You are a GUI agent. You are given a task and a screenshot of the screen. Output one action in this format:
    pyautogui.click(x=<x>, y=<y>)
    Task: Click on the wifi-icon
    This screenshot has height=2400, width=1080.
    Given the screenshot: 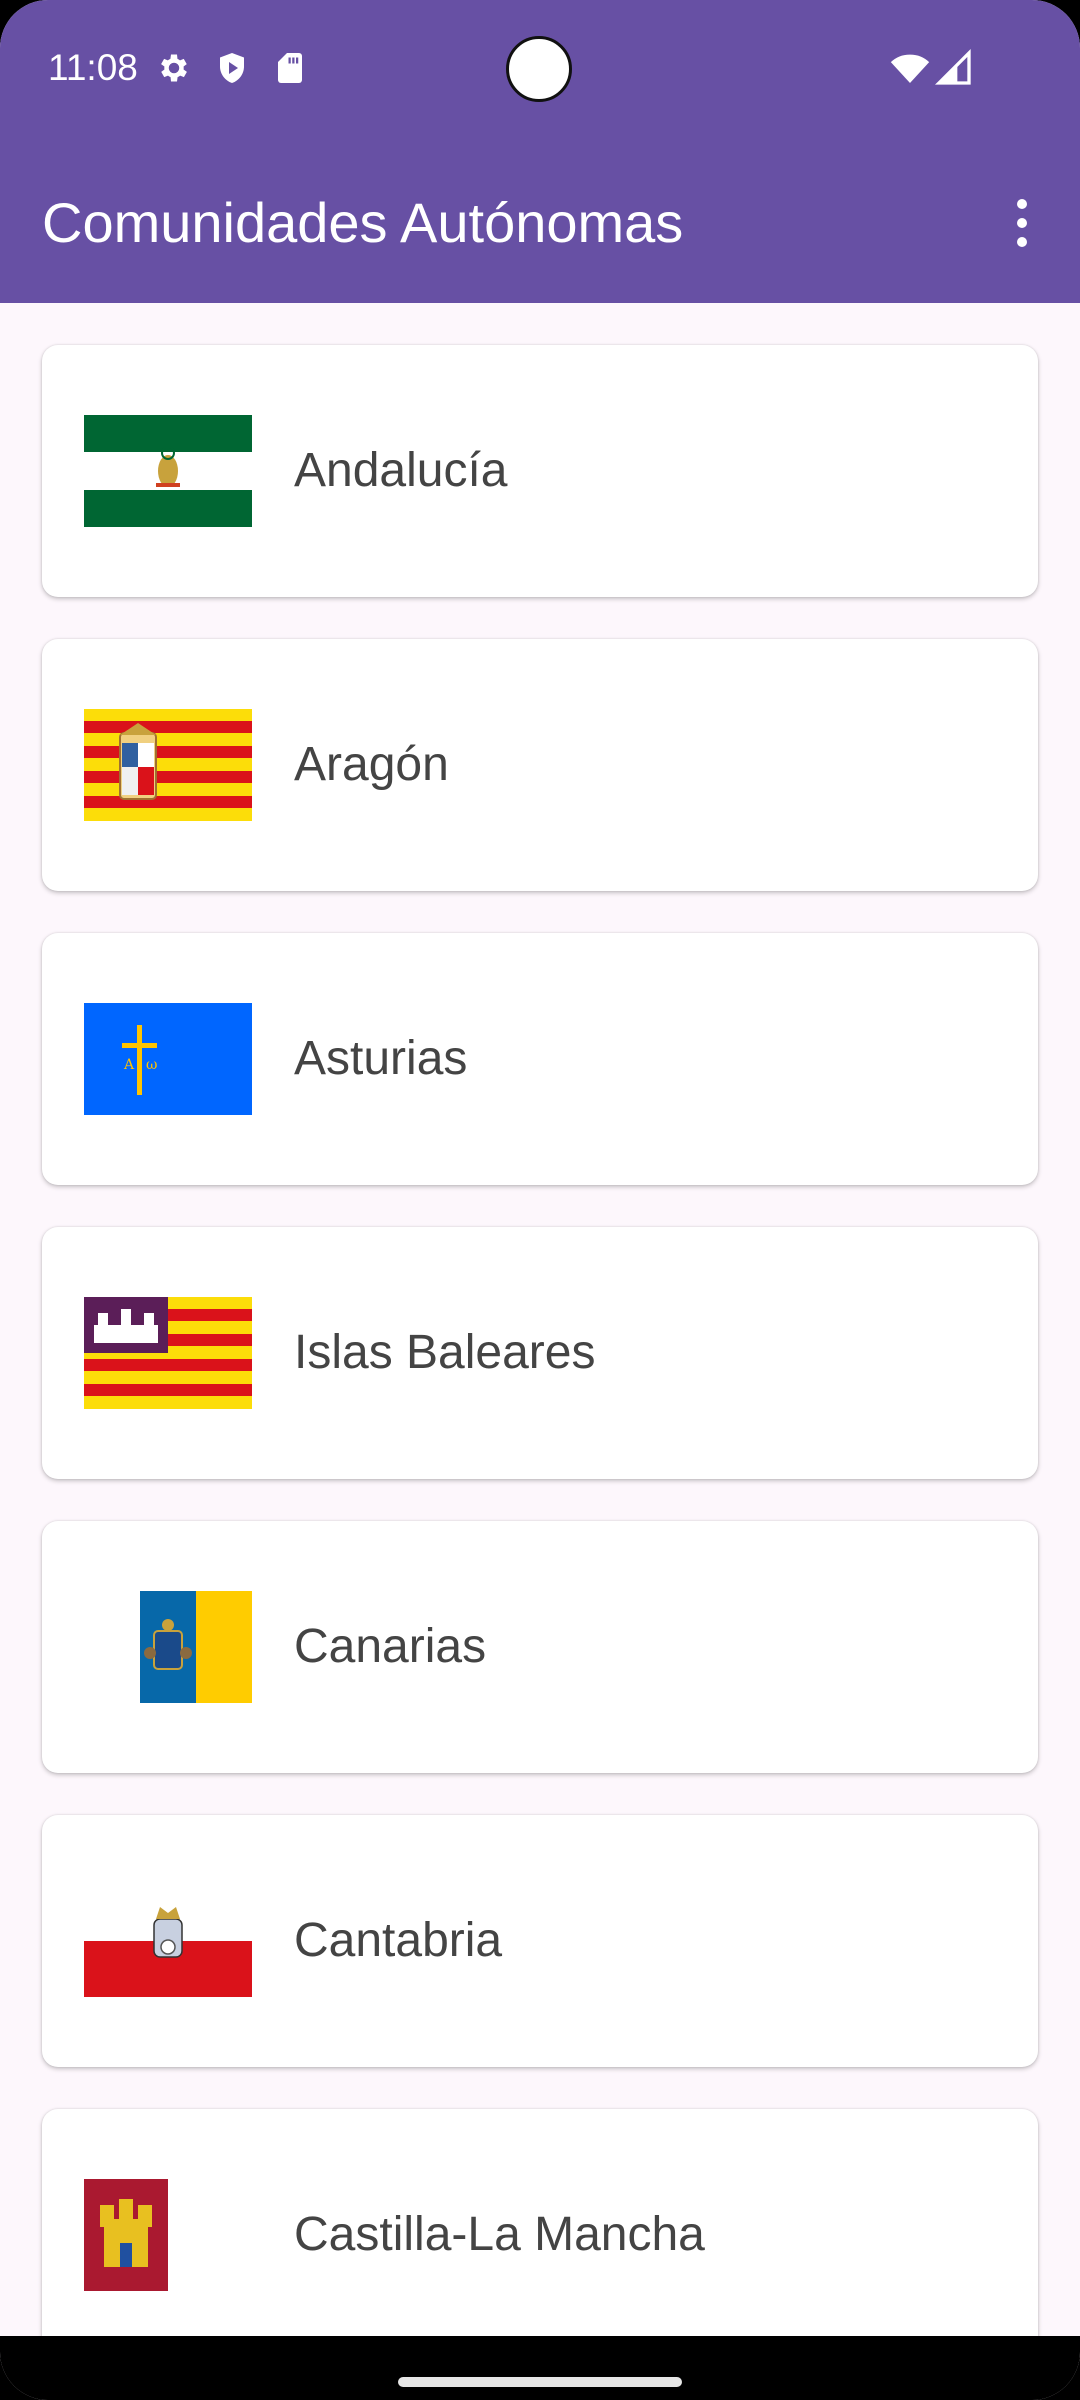 What is the action you would take?
    pyautogui.click(x=910, y=68)
    